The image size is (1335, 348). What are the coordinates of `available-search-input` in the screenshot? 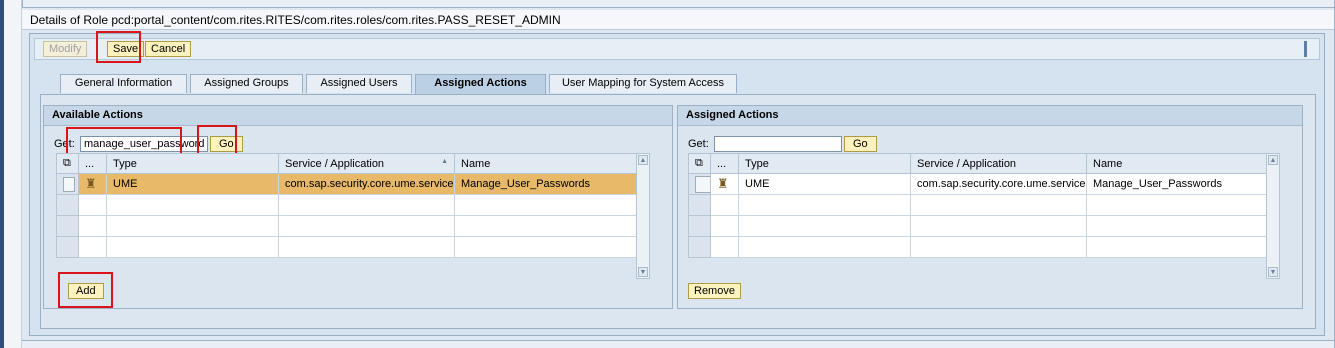 It's located at (144, 144).